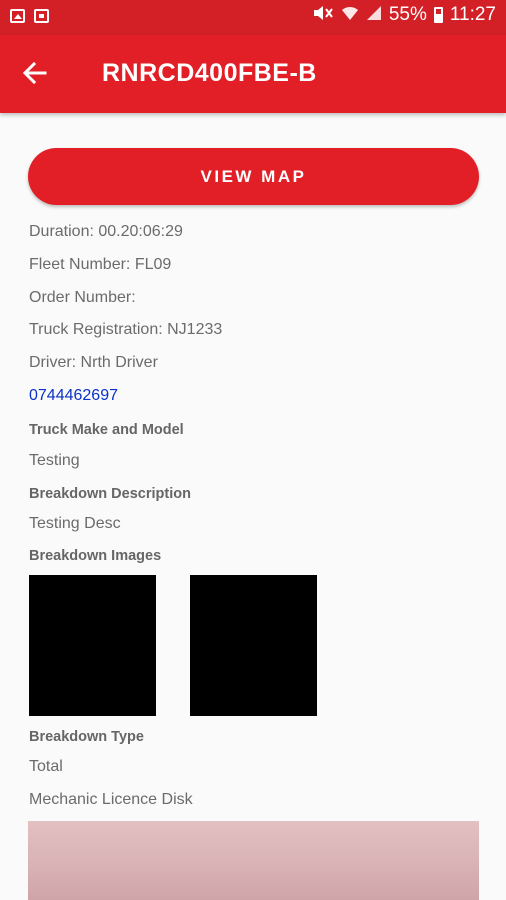 This screenshot has height=900, width=506. I want to click on truck-registration-text: Truck Registration: NJ1233, so click(126, 329).